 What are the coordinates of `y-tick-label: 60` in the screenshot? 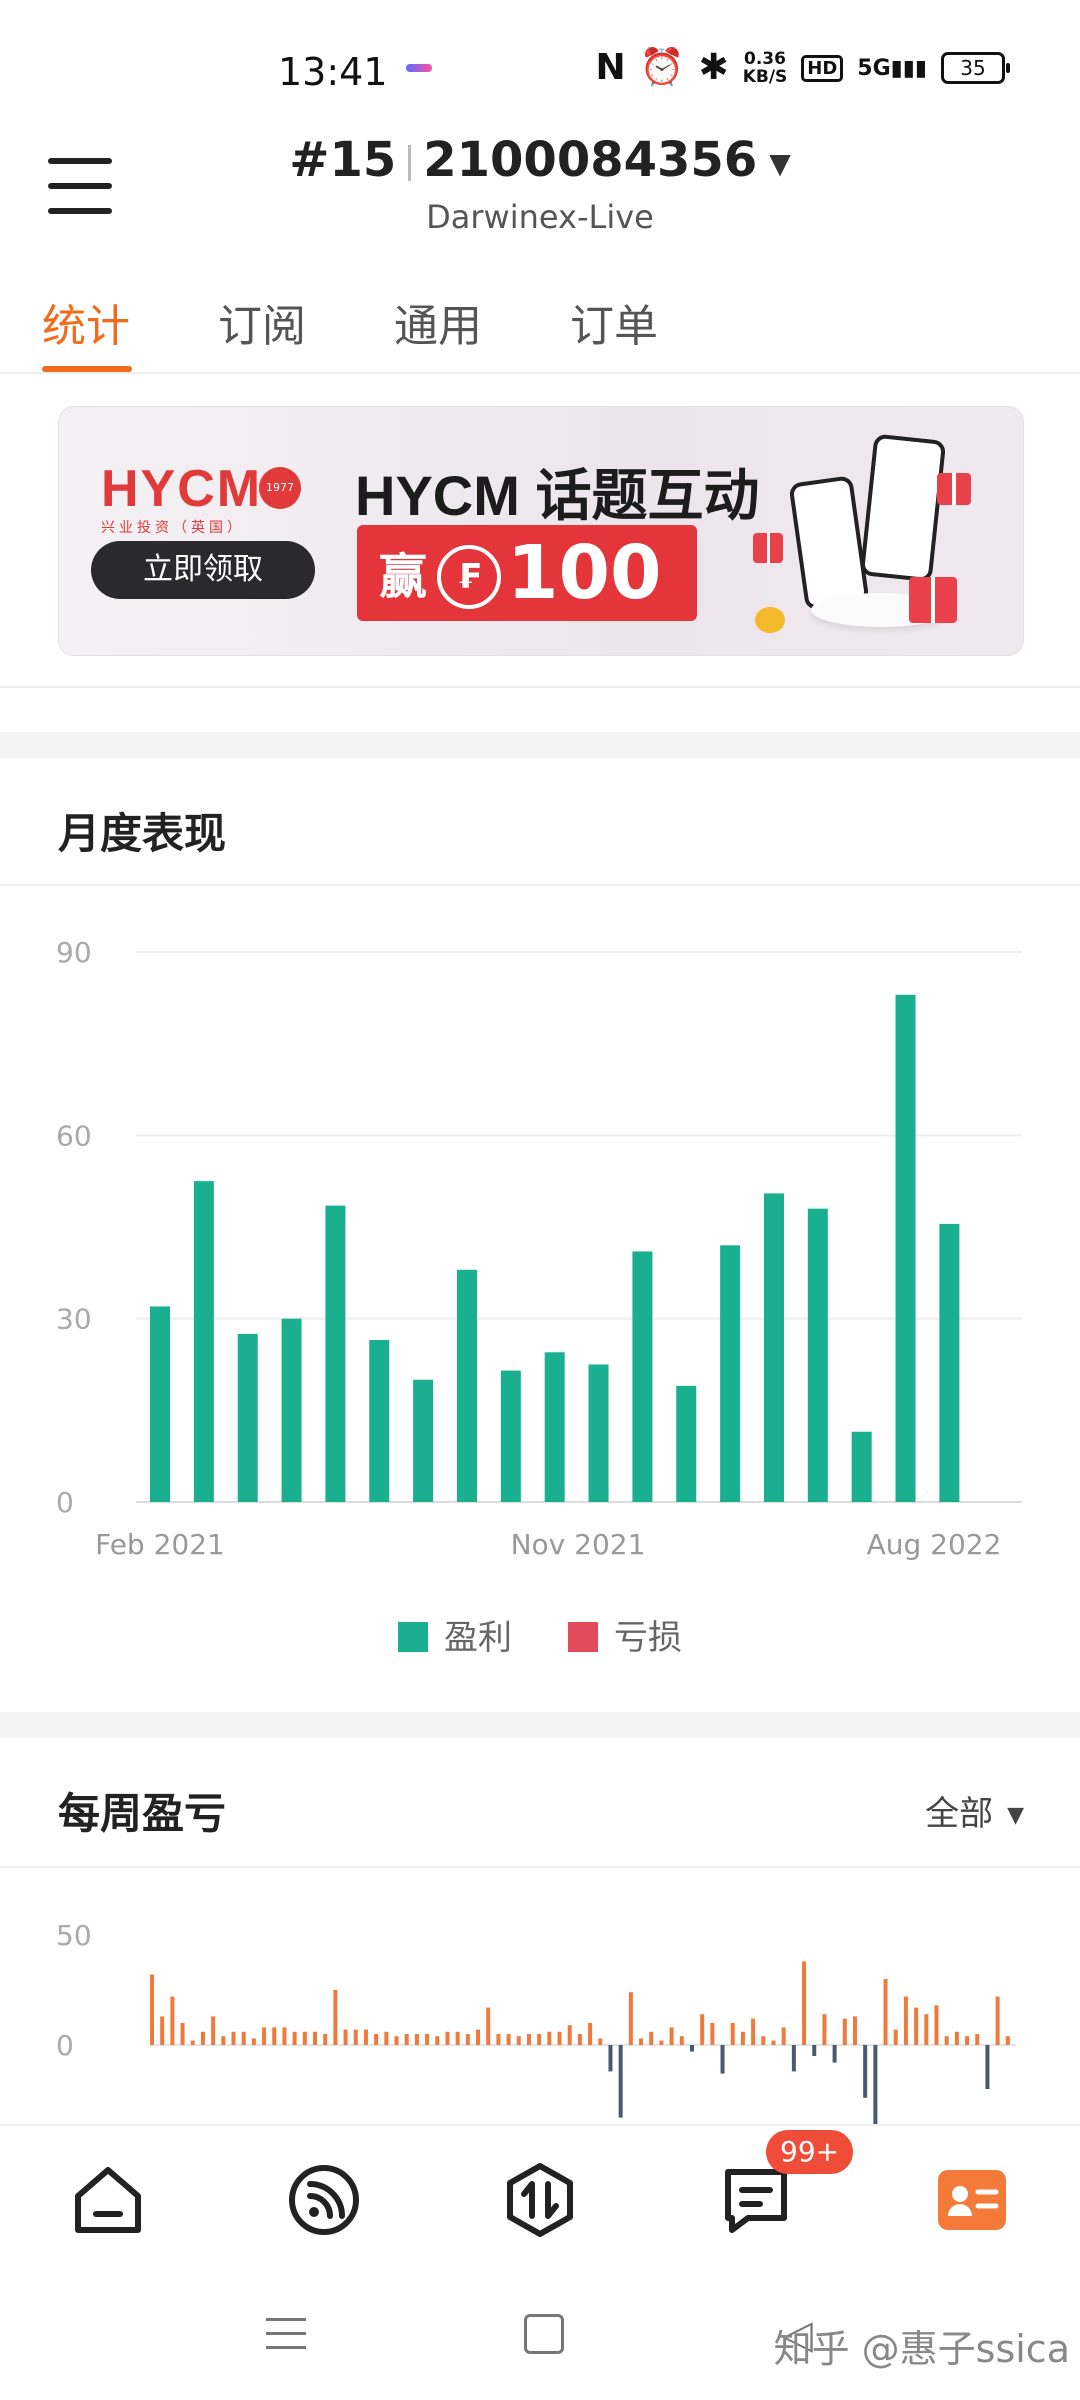 It's located at (74, 1135).